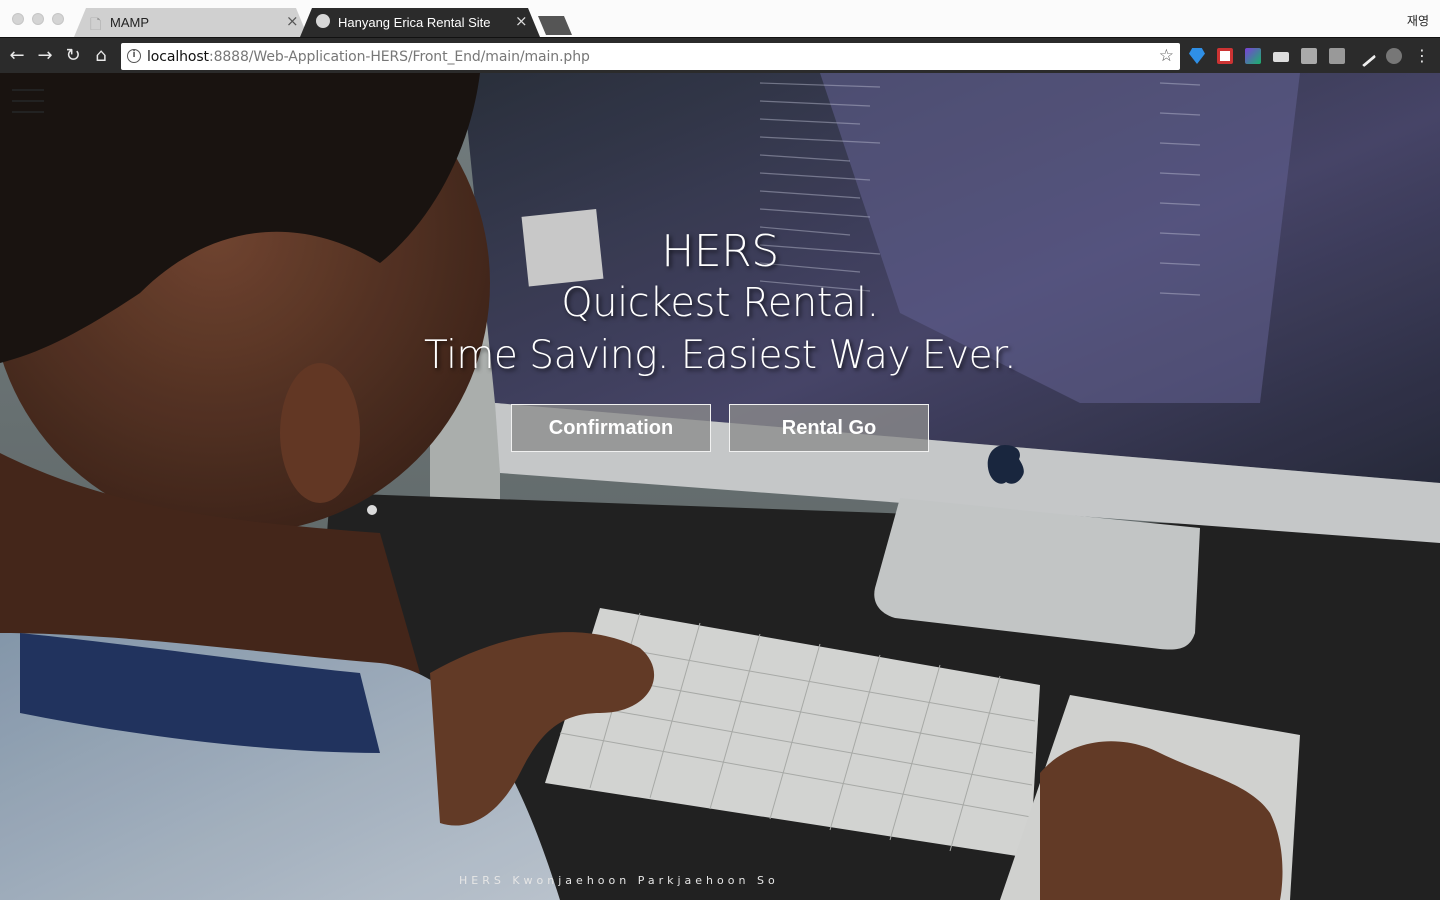  I want to click on url-host: localhost, so click(178, 57).